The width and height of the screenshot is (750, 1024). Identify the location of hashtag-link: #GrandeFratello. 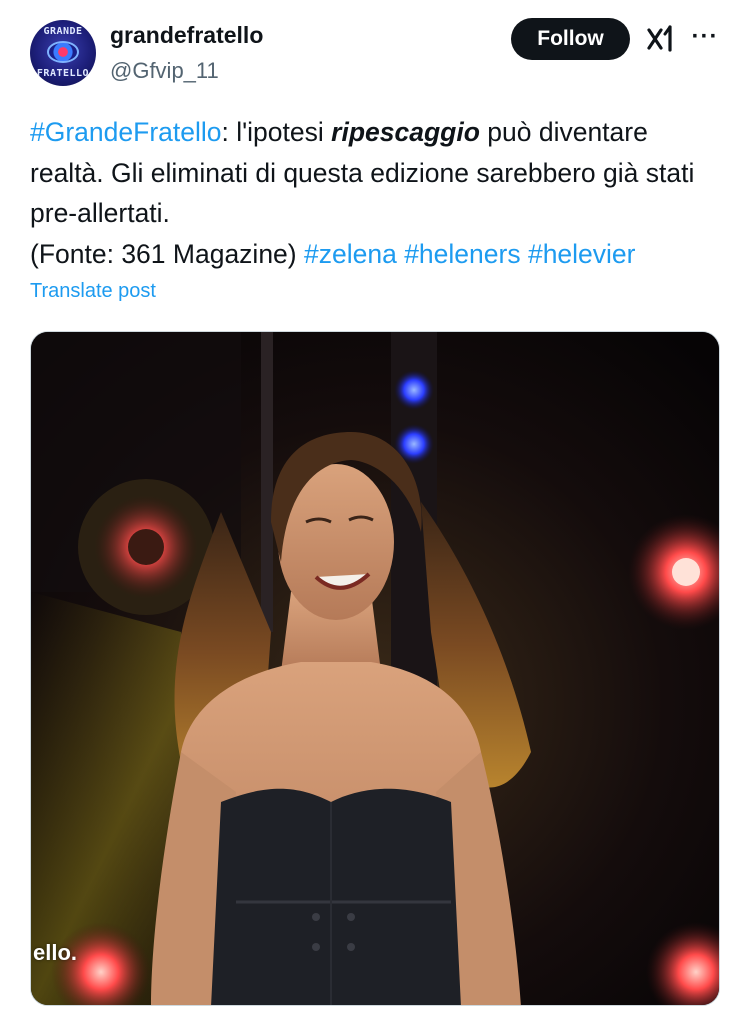
(126, 132).